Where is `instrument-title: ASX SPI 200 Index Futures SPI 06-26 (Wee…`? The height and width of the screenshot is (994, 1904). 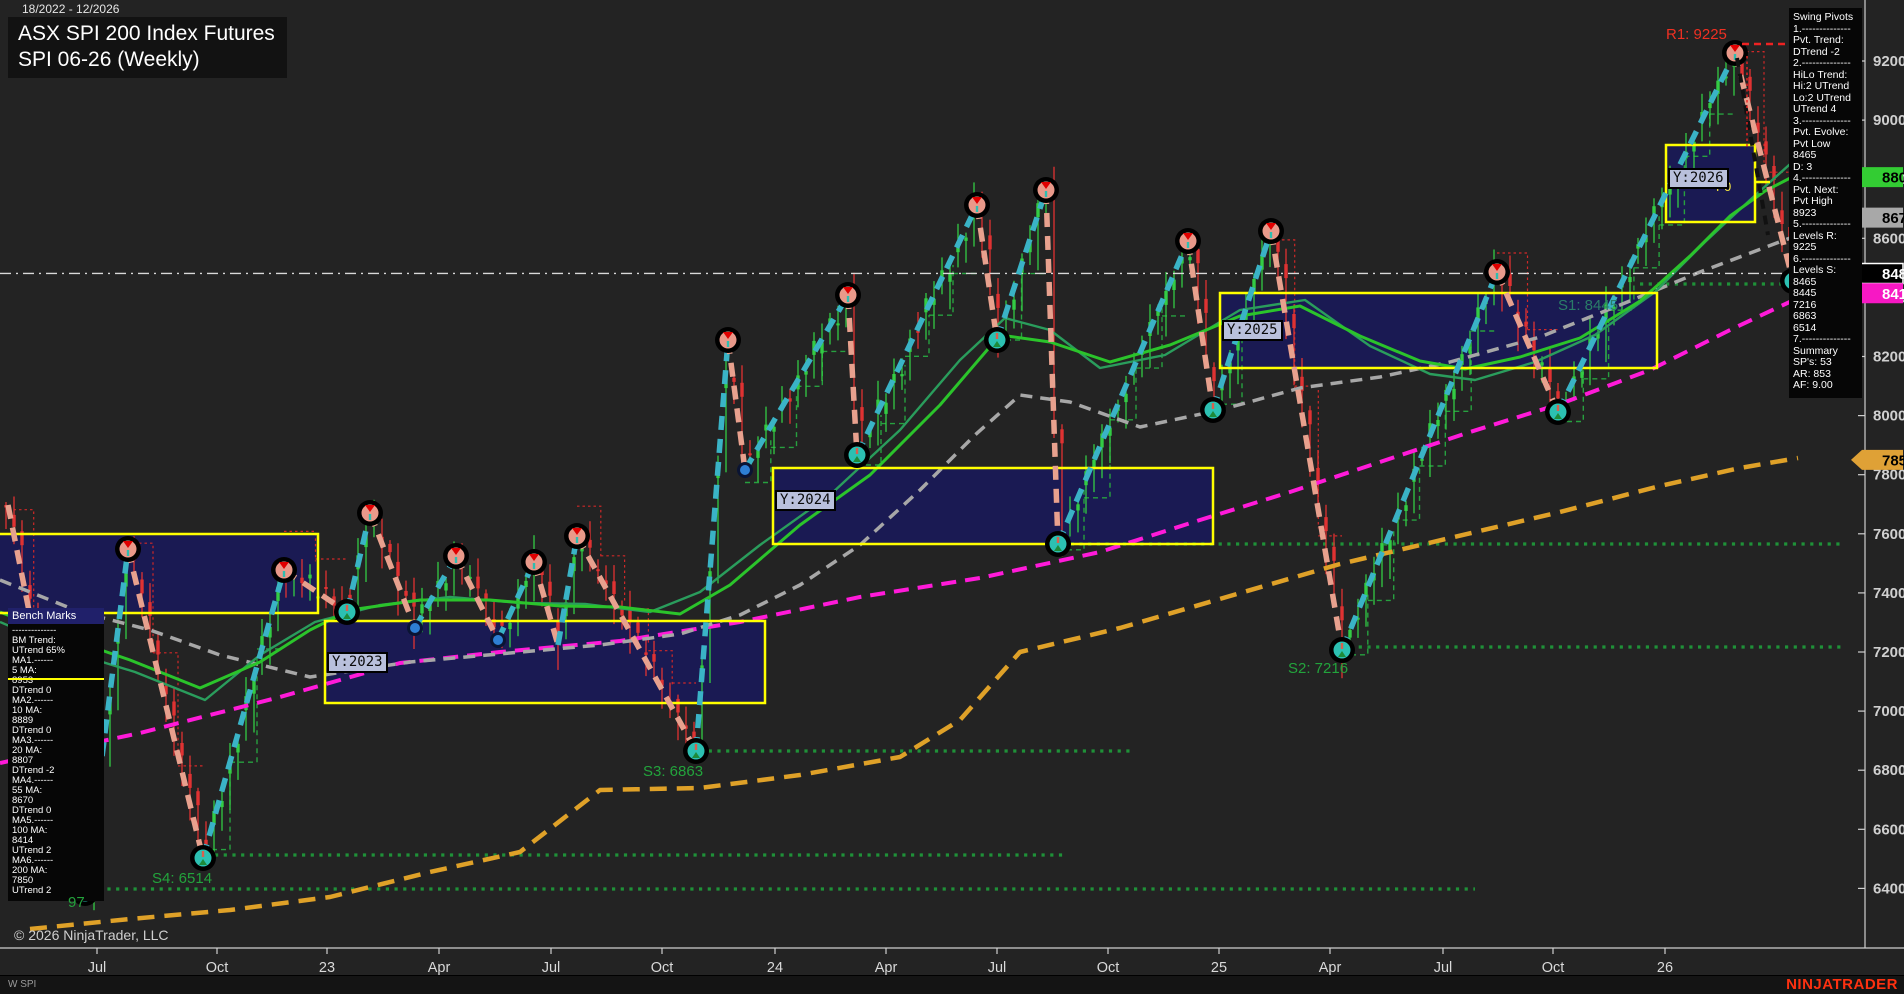 instrument-title: ASX SPI 200 Index Futures SPI 06-26 (Wee… is located at coordinates (147, 48).